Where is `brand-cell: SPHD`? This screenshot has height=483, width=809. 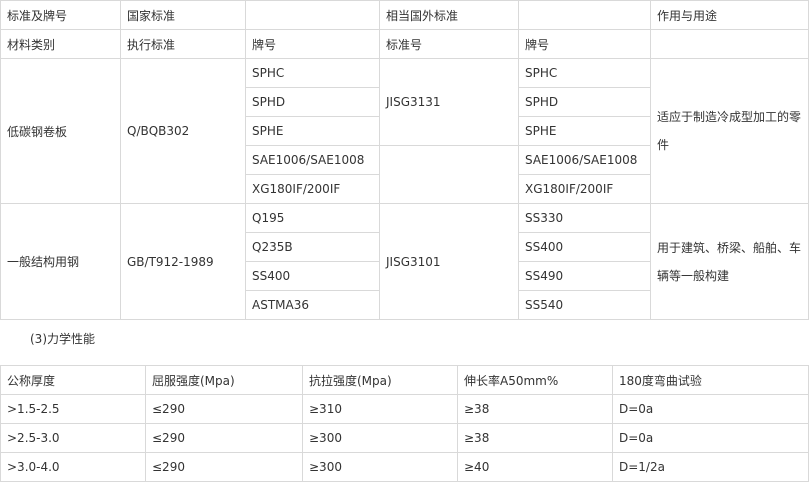
brand-cell: SPHD is located at coordinates (312, 102).